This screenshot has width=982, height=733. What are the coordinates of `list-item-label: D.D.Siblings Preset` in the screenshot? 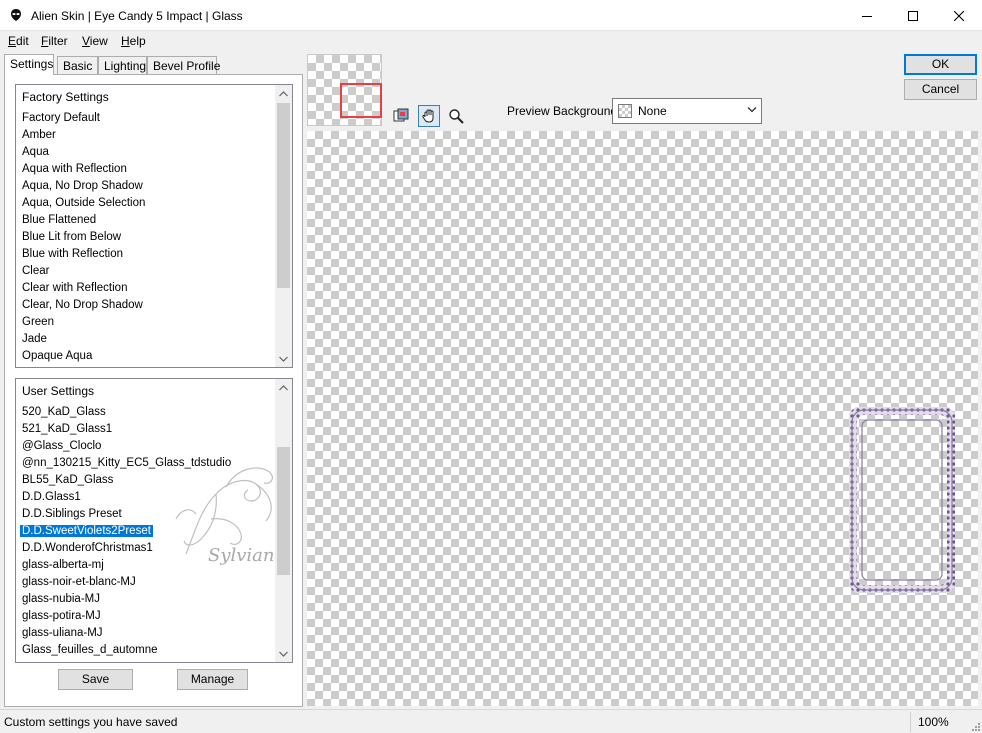 It's located at (72, 514).